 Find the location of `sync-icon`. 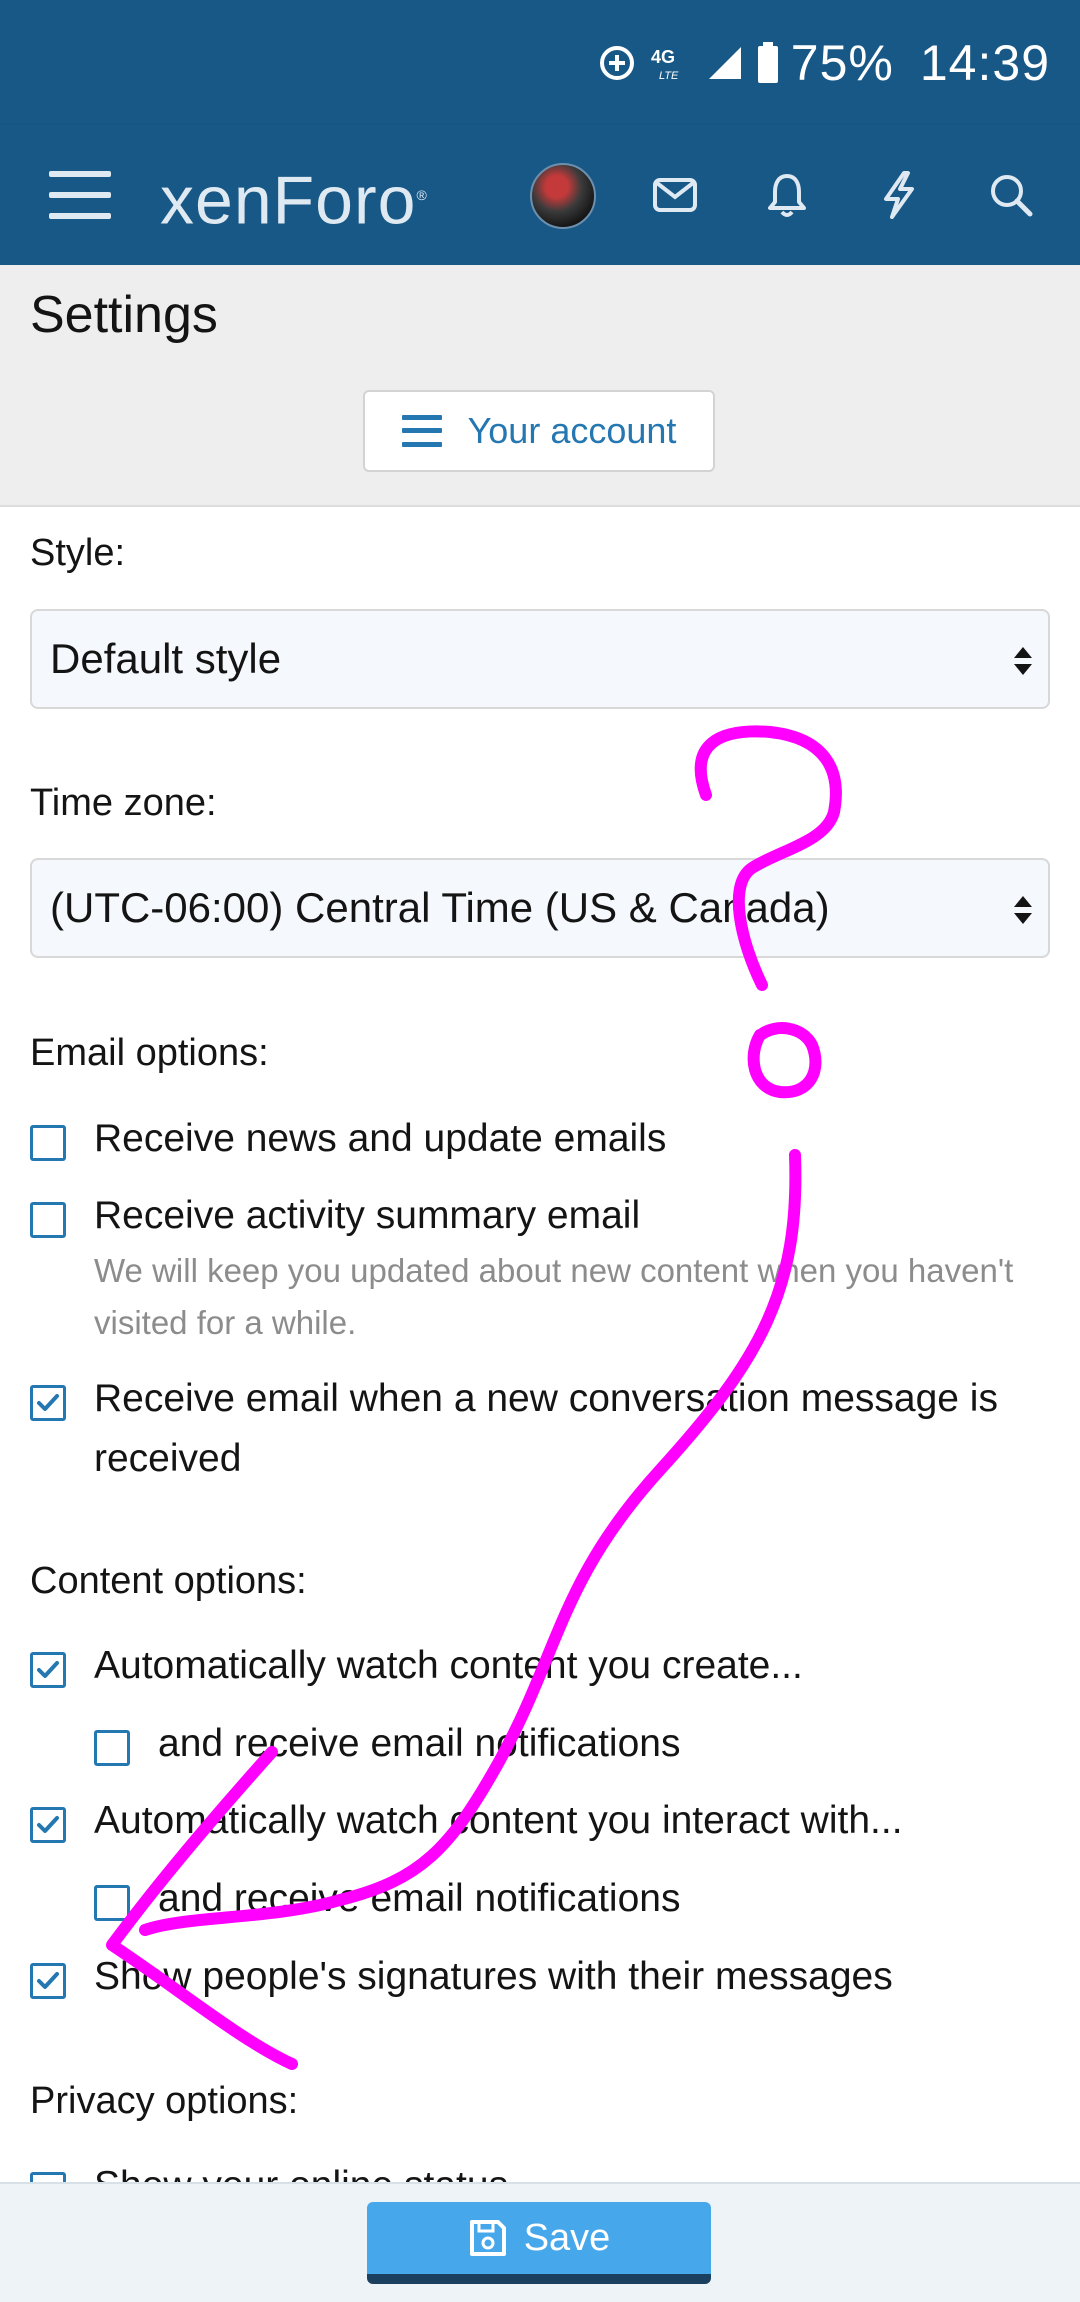

sync-icon is located at coordinates (616, 63).